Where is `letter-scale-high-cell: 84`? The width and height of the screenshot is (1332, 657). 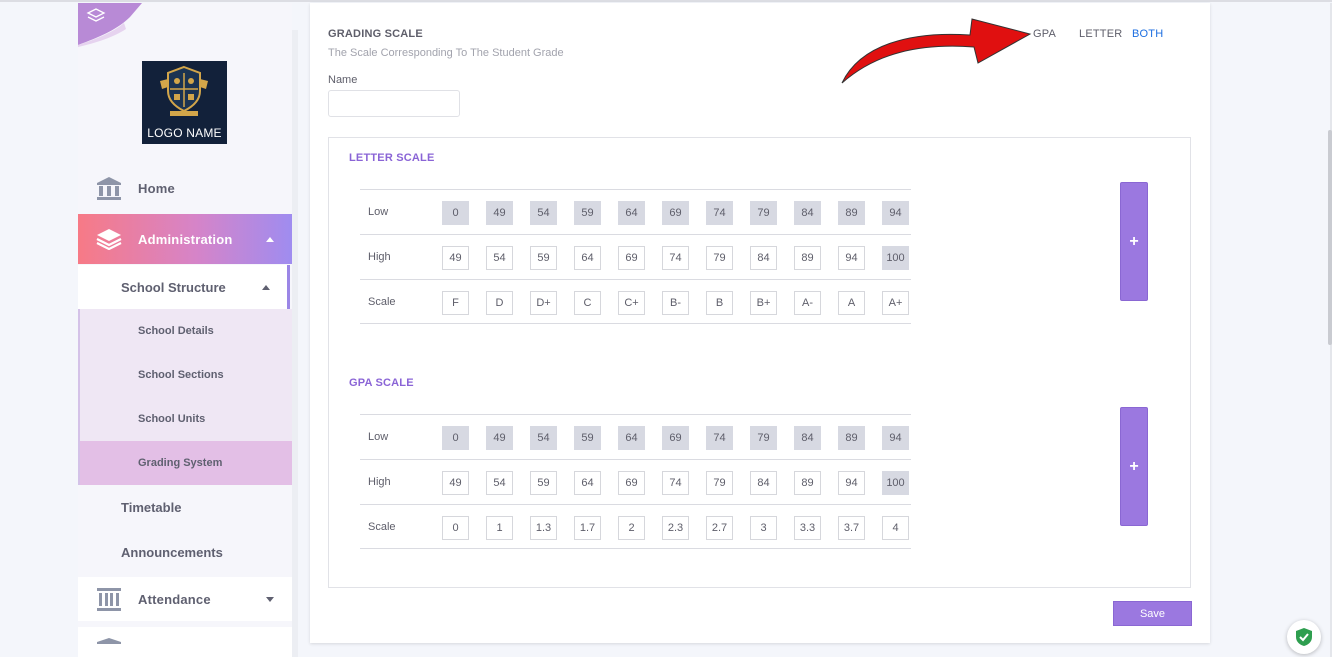 letter-scale-high-cell: 84 is located at coordinates (763, 258).